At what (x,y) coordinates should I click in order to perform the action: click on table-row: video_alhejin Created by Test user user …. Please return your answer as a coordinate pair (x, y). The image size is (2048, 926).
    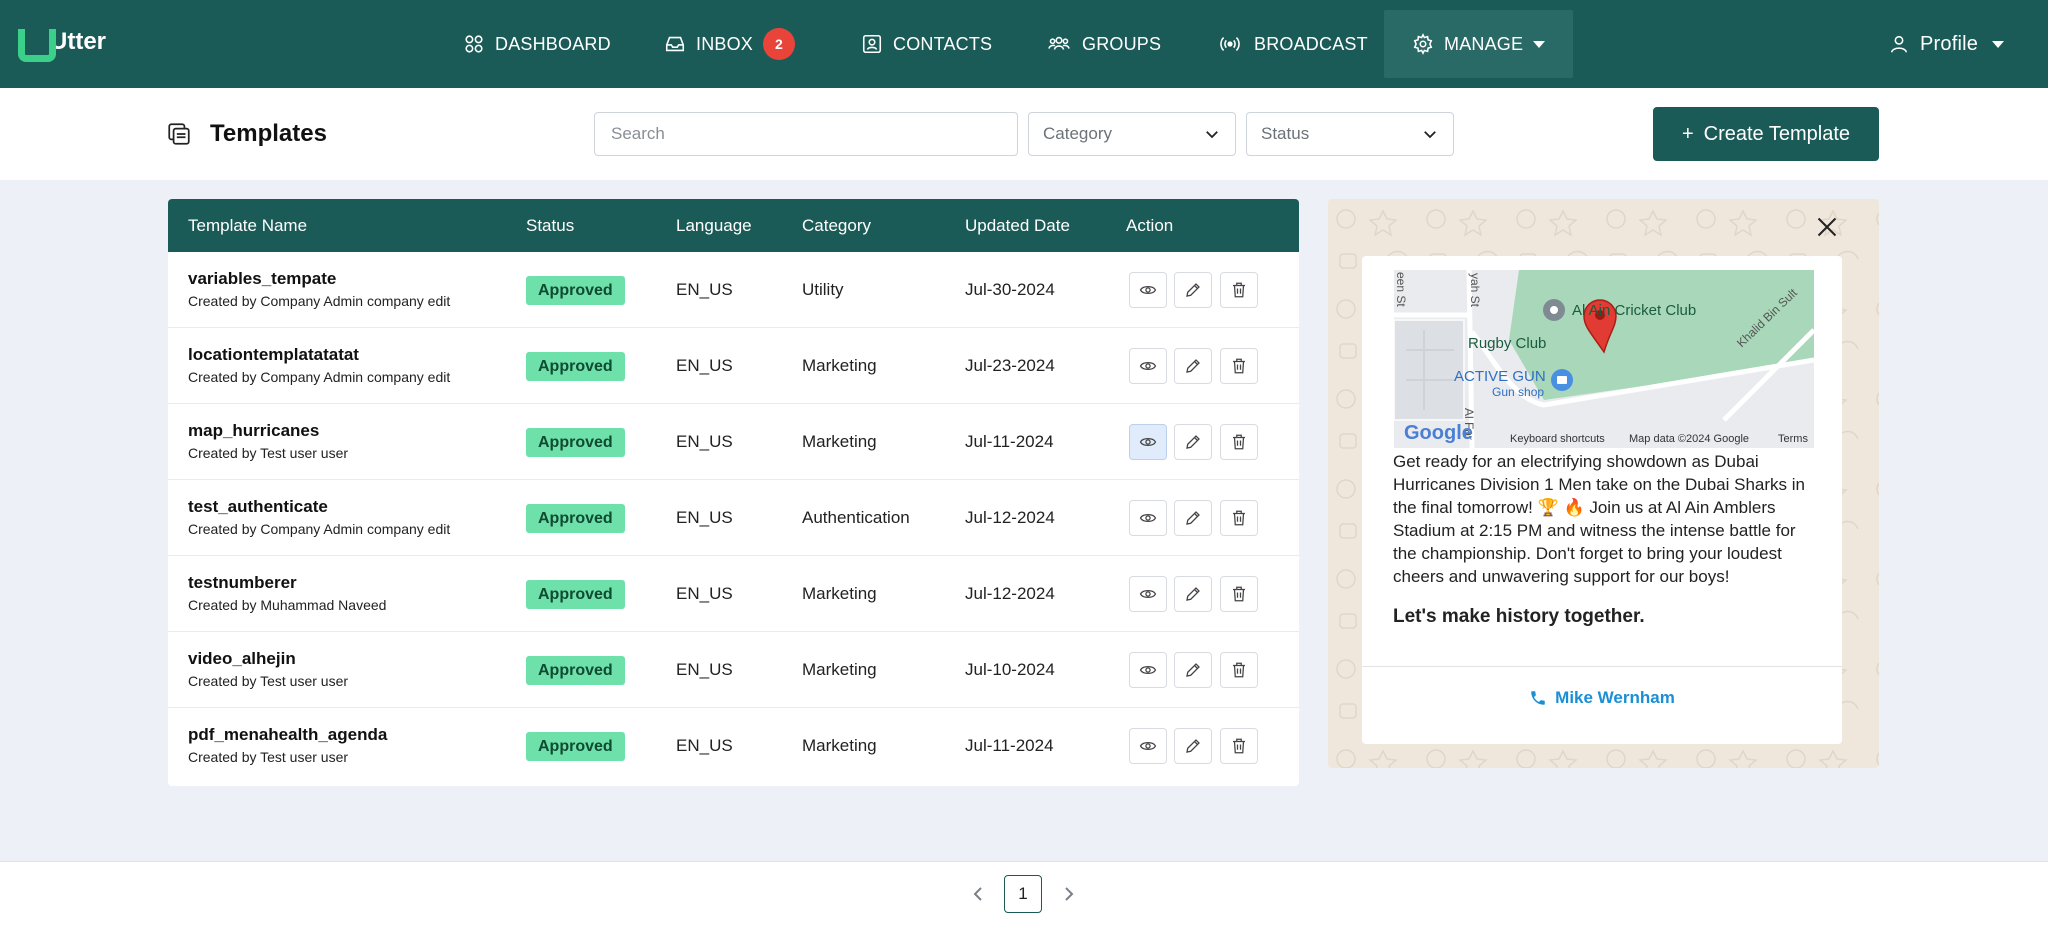
    Looking at the image, I should click on (733, 670).